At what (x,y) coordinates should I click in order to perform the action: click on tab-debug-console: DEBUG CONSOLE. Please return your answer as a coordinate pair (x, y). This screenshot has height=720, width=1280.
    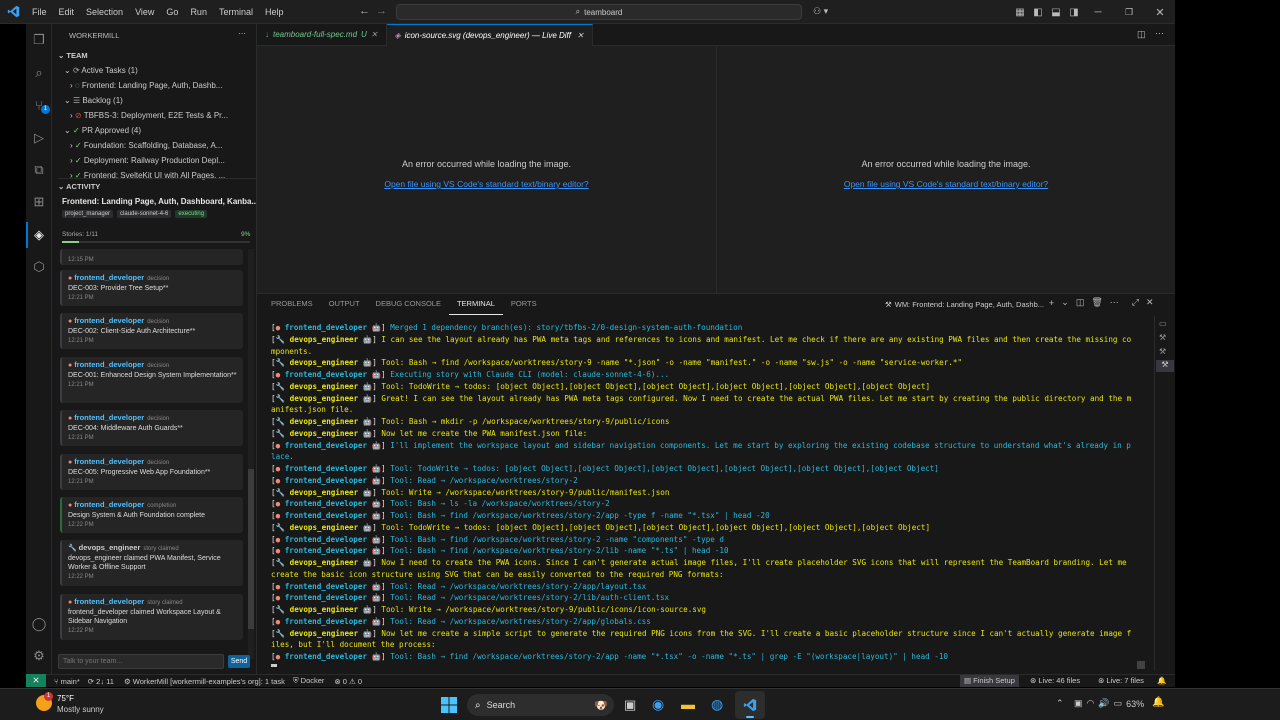
    Looking at the image, I should click on (408, 304).